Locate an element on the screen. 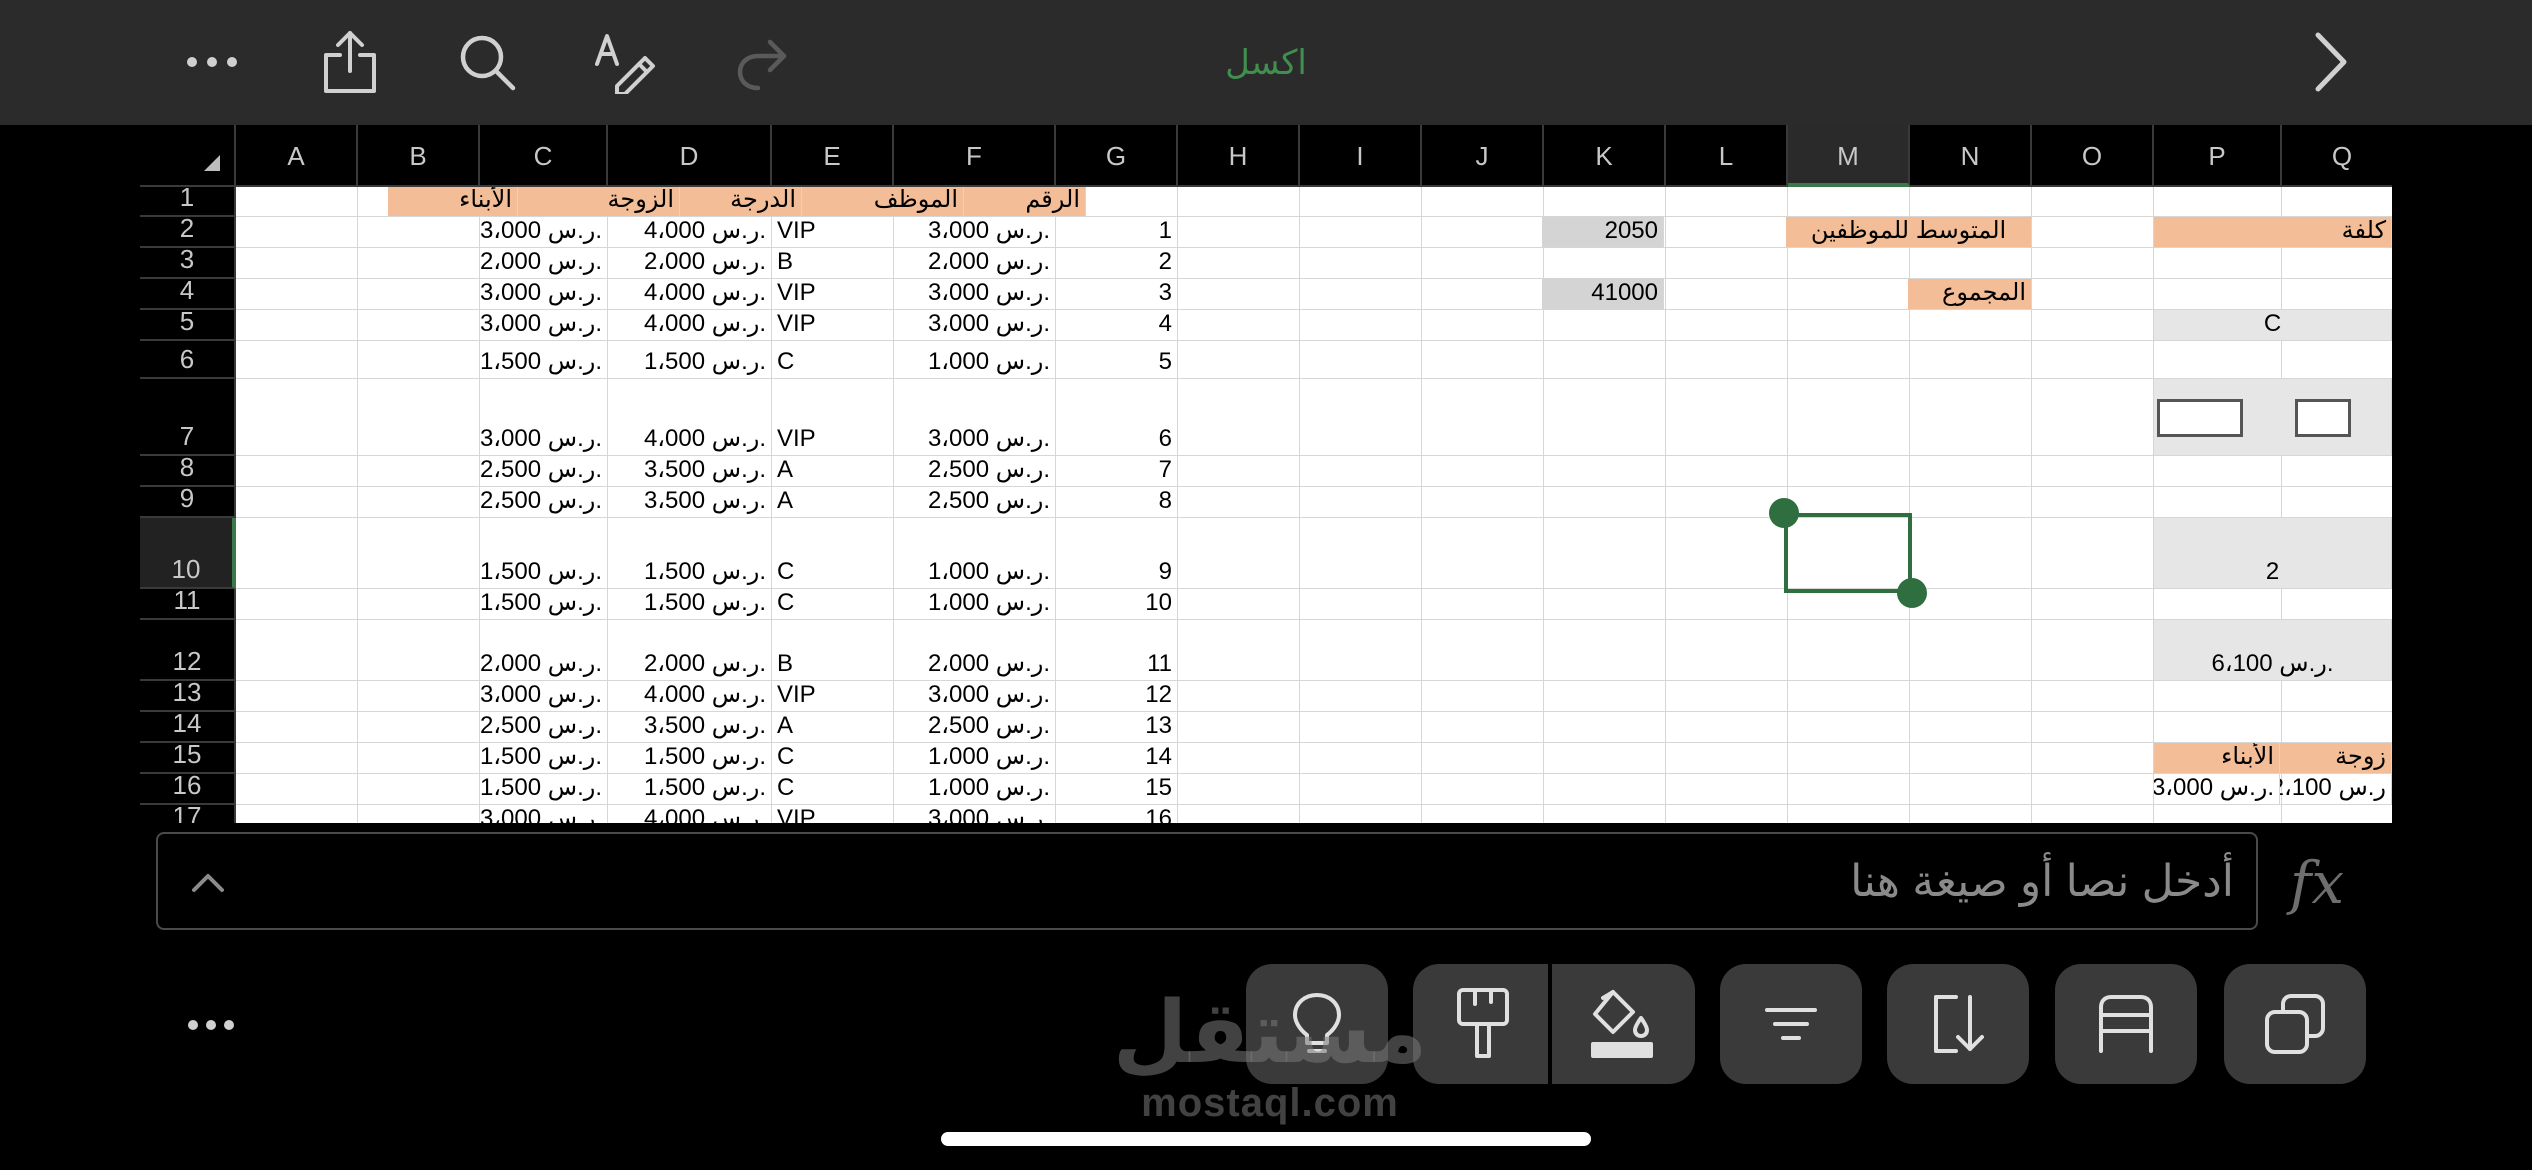 This screenshot has height=1170, width=2532. cell-i13 is located at coordinates (1361, 696).